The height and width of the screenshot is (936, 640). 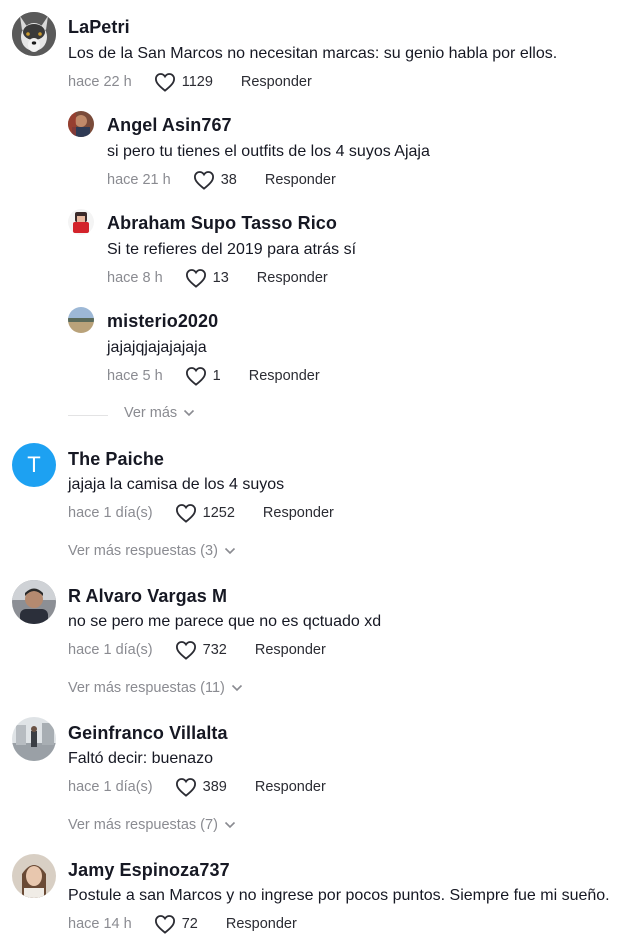 I want to click on like-count: 1252, so click(x=218, y=513).